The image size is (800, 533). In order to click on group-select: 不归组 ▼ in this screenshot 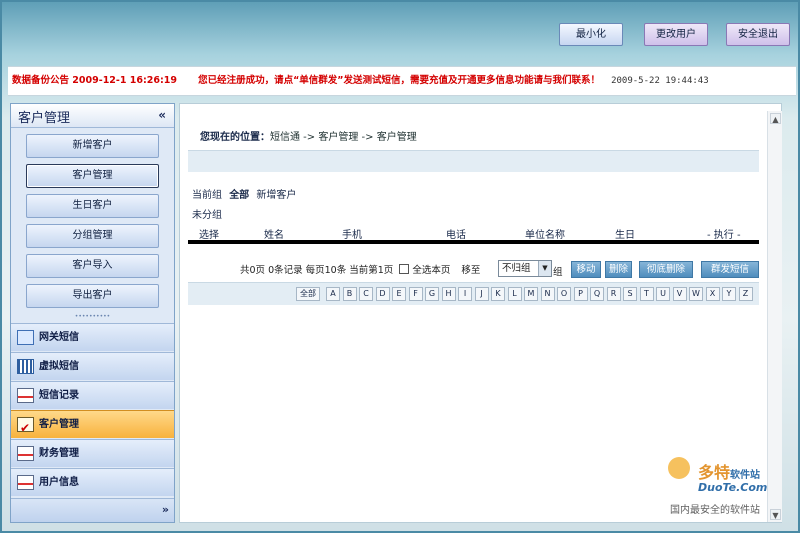, I will do `click(525, 268)`.